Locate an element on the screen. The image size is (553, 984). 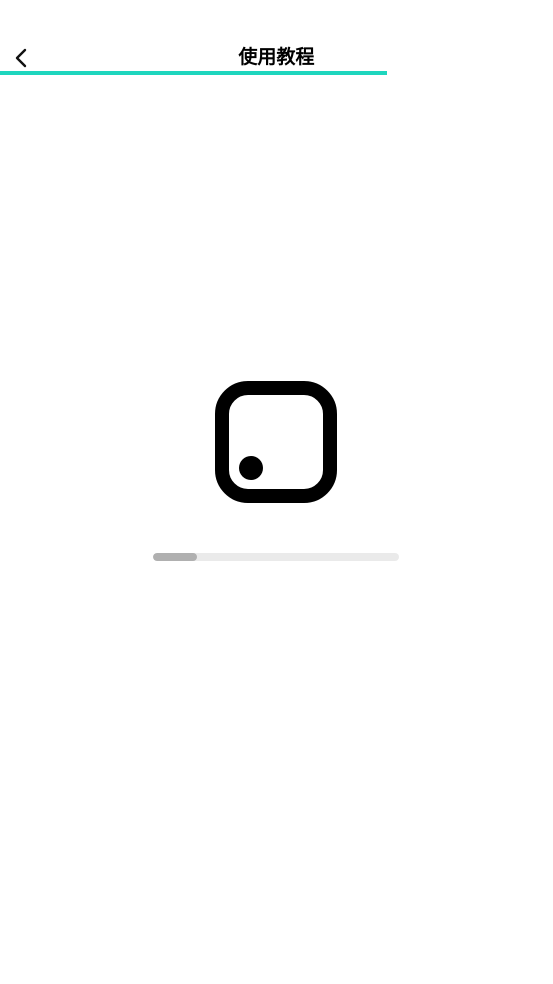
page-load-progress-fill is located at coordinates (194, 73).